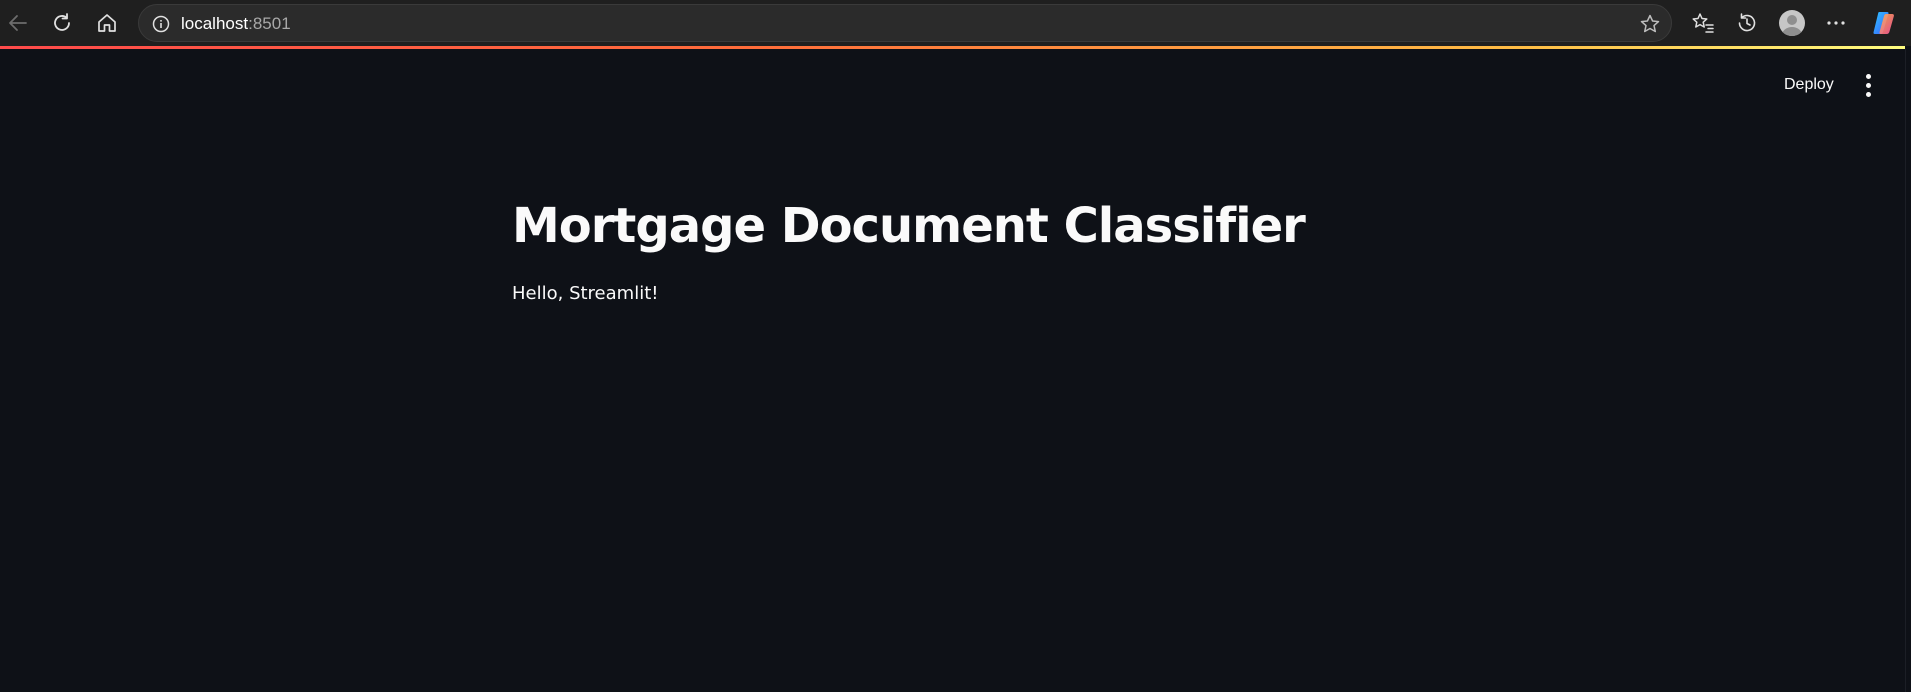  I want to click on info-icon, so click(161, 24).